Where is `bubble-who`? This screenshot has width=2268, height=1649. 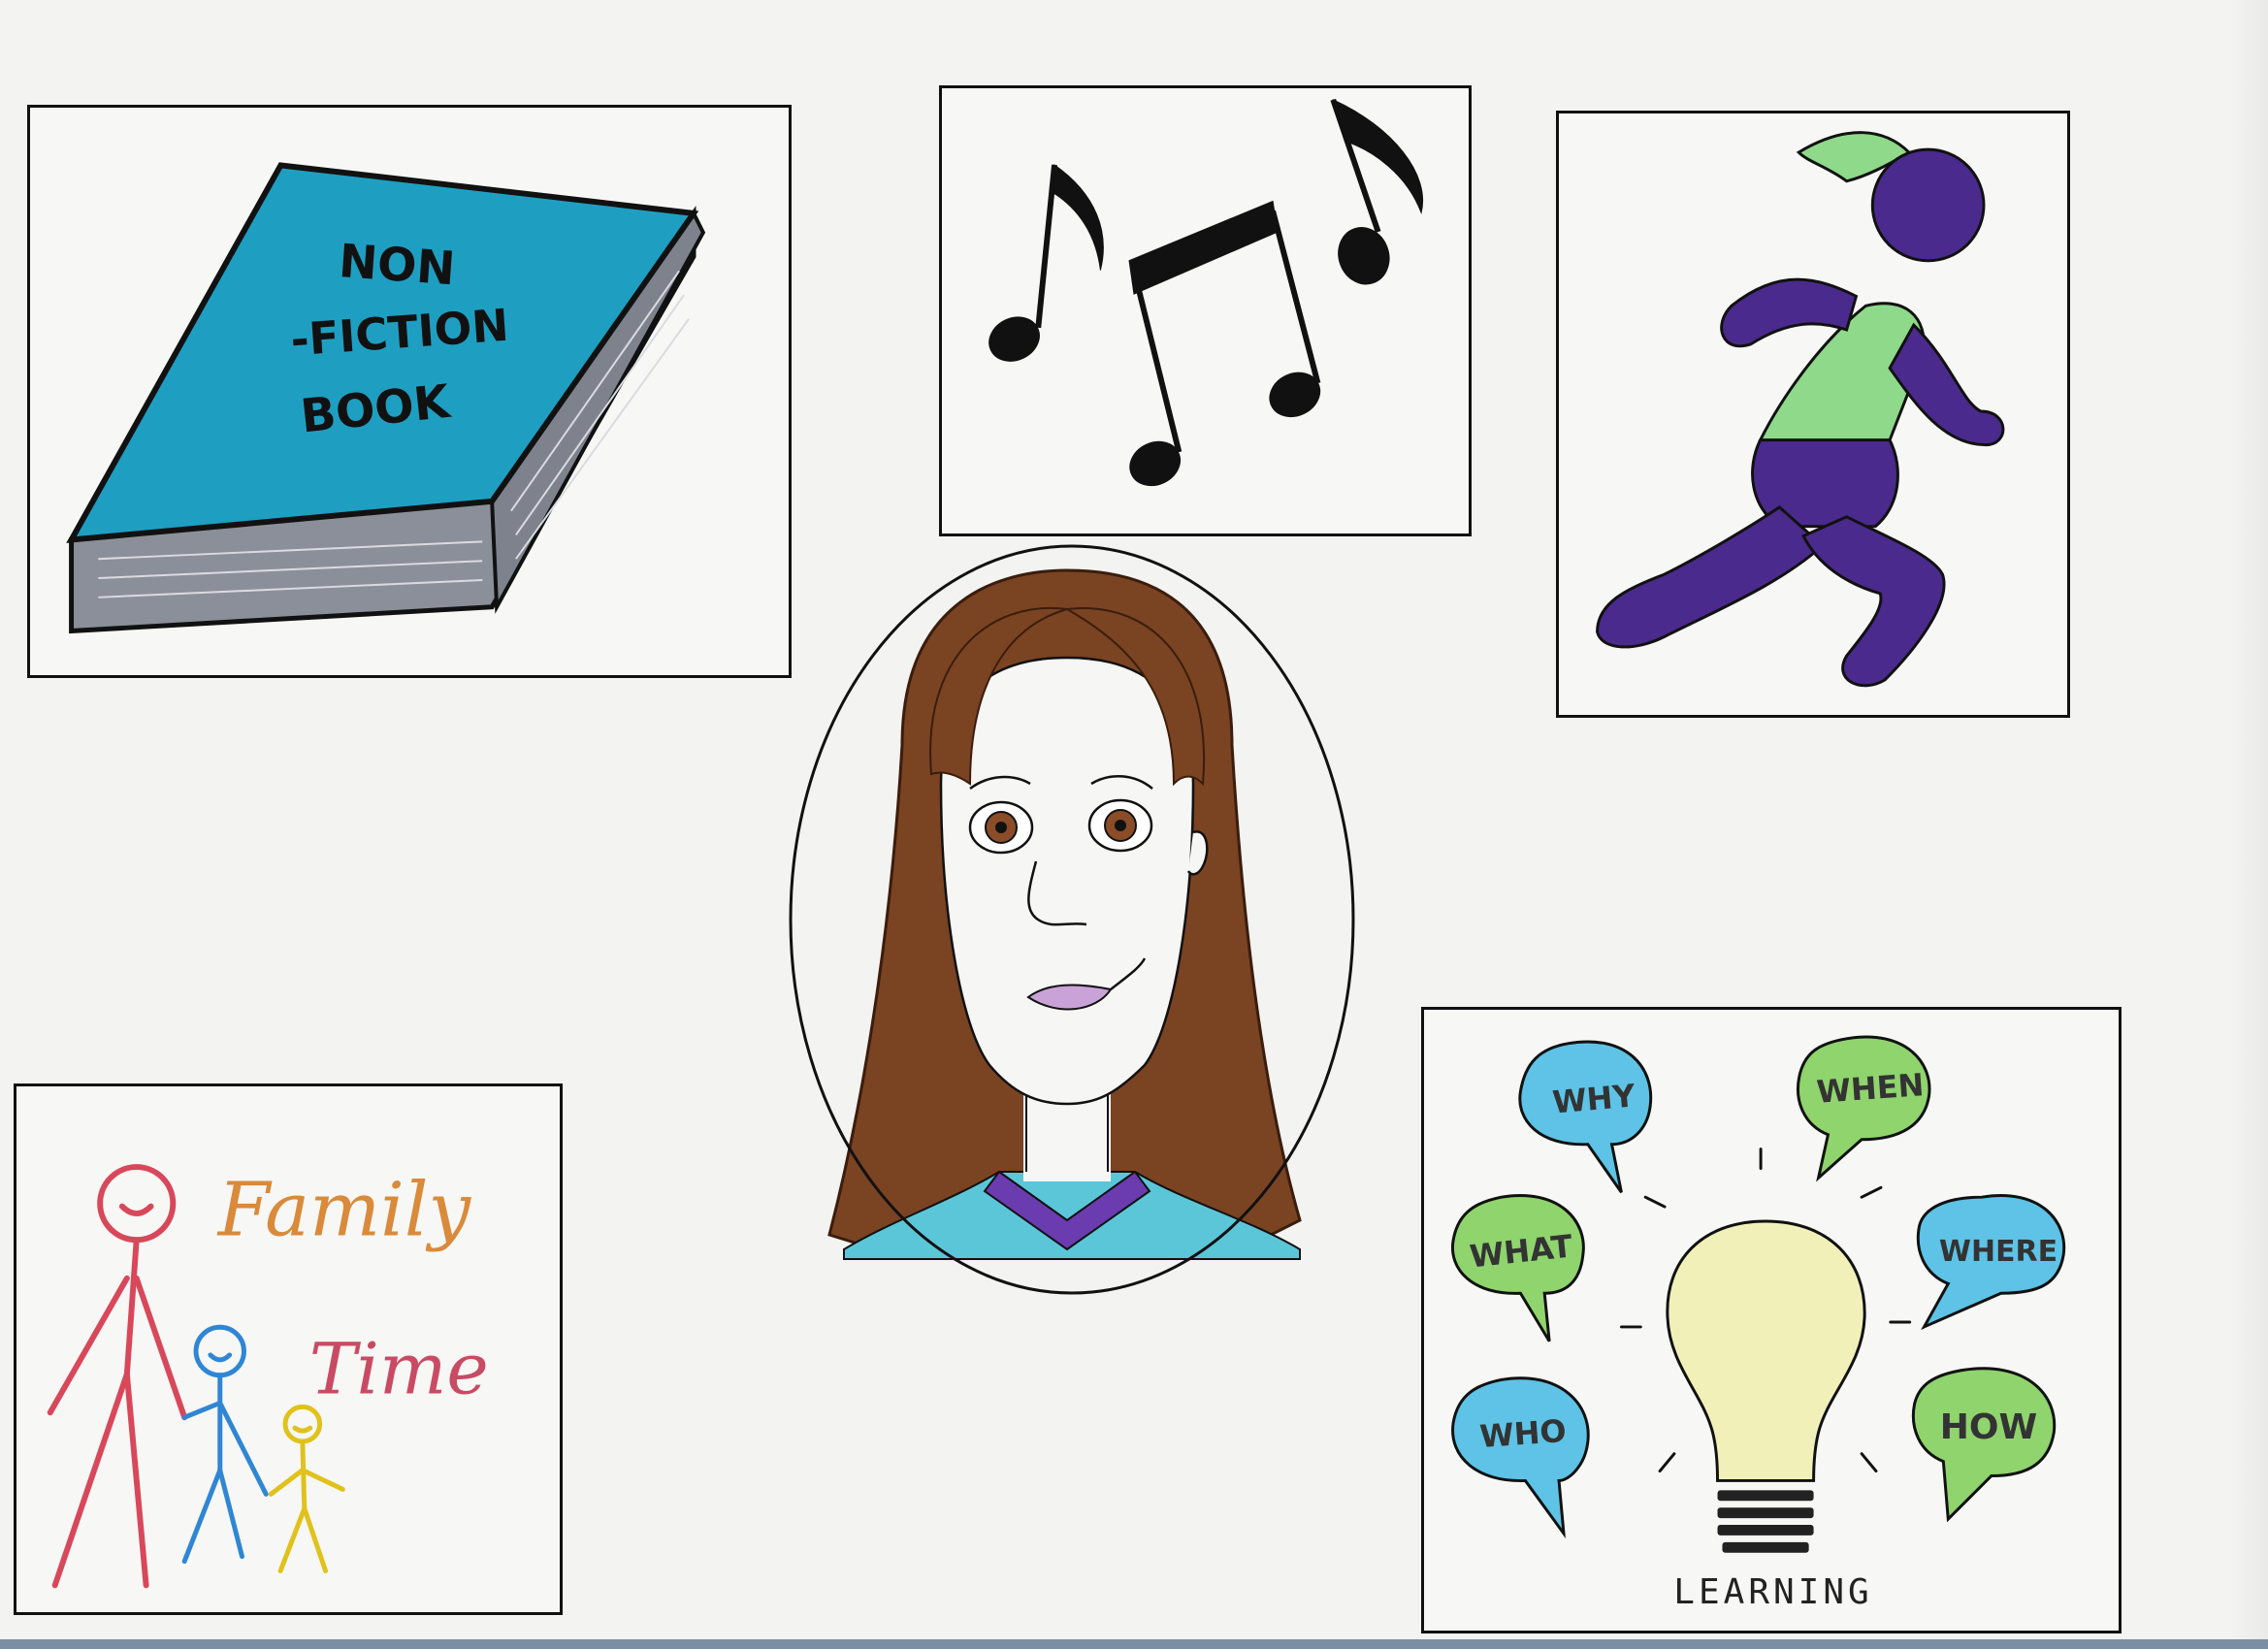 bubble-who is located at coordinates (1520, 1457).